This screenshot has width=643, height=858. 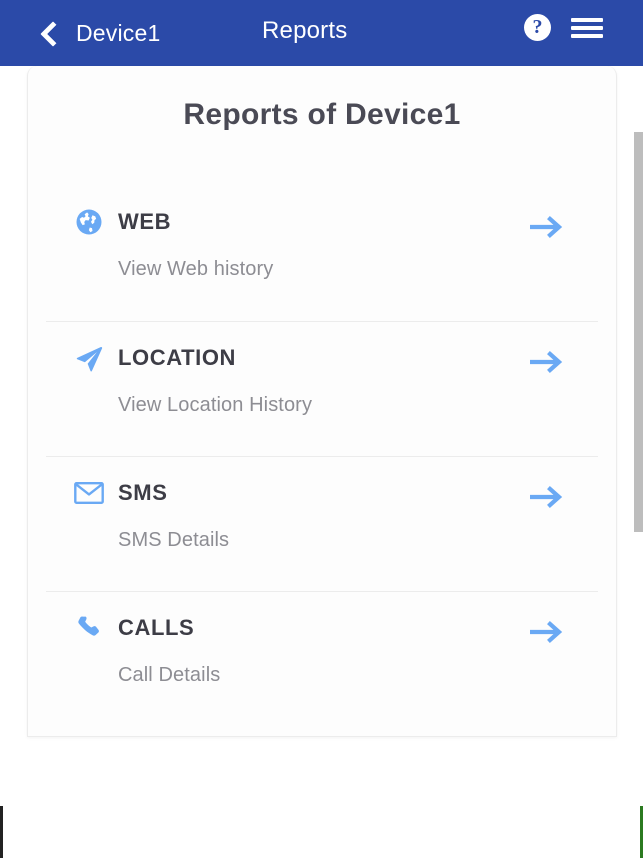 What do you see at coordinates (177, 357) in the screenshot?
I see `report-label: LOCATION` at bounding box center [177, 357].